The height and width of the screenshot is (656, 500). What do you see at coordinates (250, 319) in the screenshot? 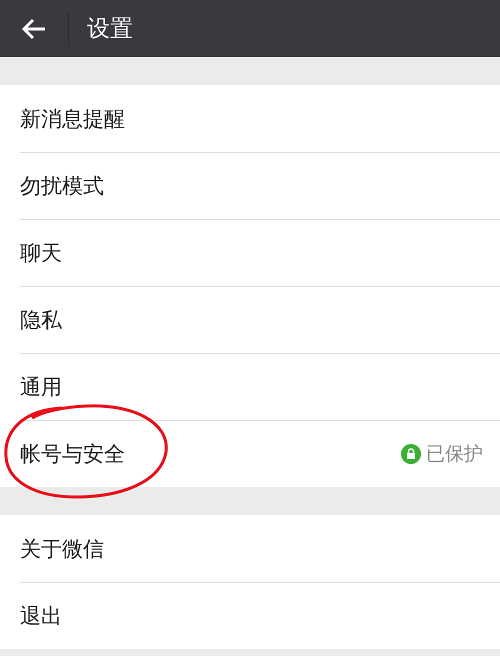
I see `settings-item: 隐私` at bounding box center [250, 319].